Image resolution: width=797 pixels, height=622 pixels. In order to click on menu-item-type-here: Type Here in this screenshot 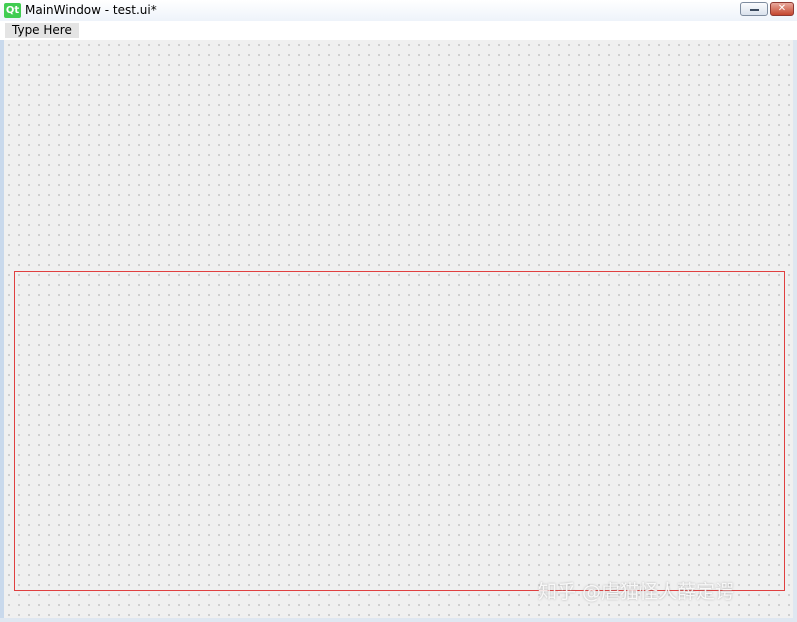, I will do `click(42, 30)`.